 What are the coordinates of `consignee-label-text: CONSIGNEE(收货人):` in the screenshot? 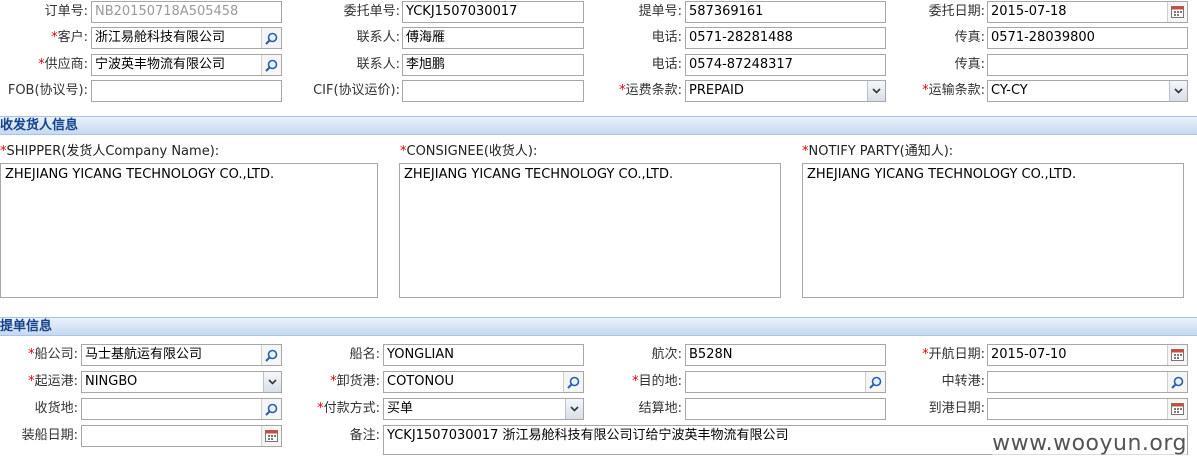 It's located at (472, 151).